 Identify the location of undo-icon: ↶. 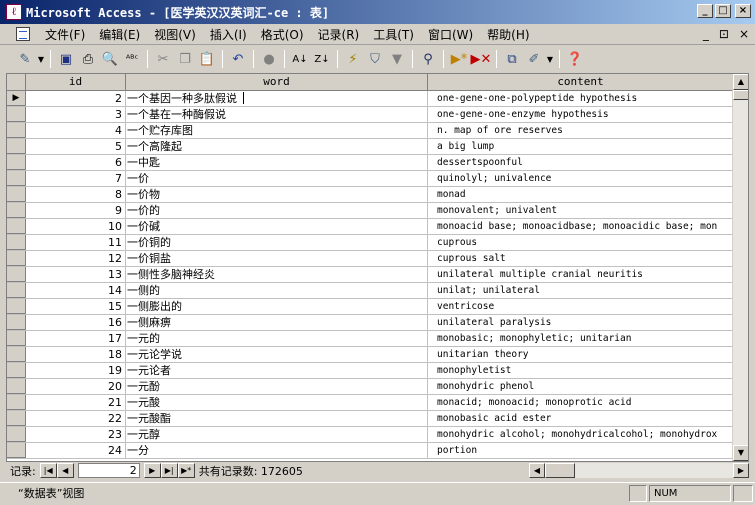
(238, 59).